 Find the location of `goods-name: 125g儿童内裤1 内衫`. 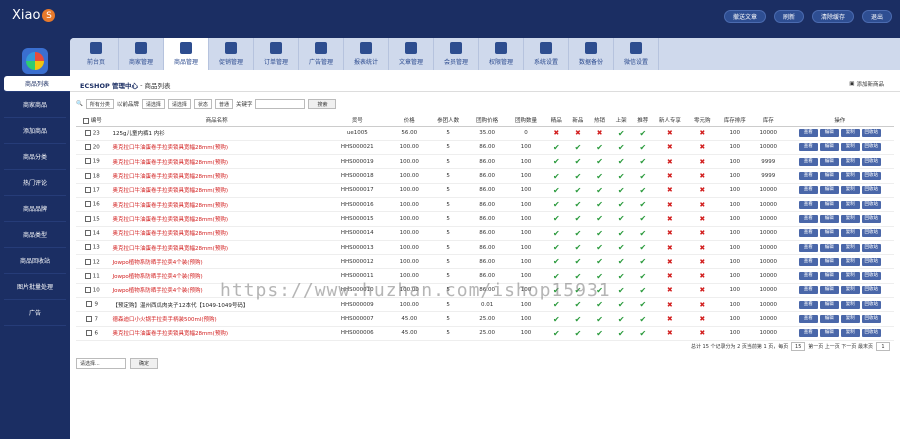

goods-name: 125g儿童内裤1 内衫 is located at coordinates (216, 133).